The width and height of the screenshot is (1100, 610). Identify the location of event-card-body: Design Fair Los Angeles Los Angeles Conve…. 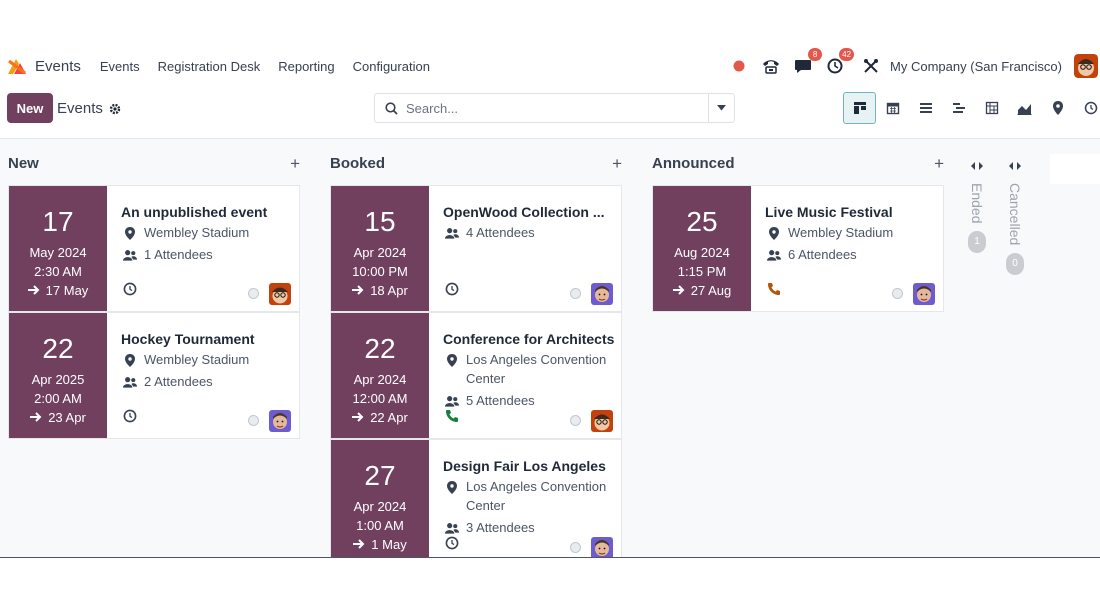
(529, 497).